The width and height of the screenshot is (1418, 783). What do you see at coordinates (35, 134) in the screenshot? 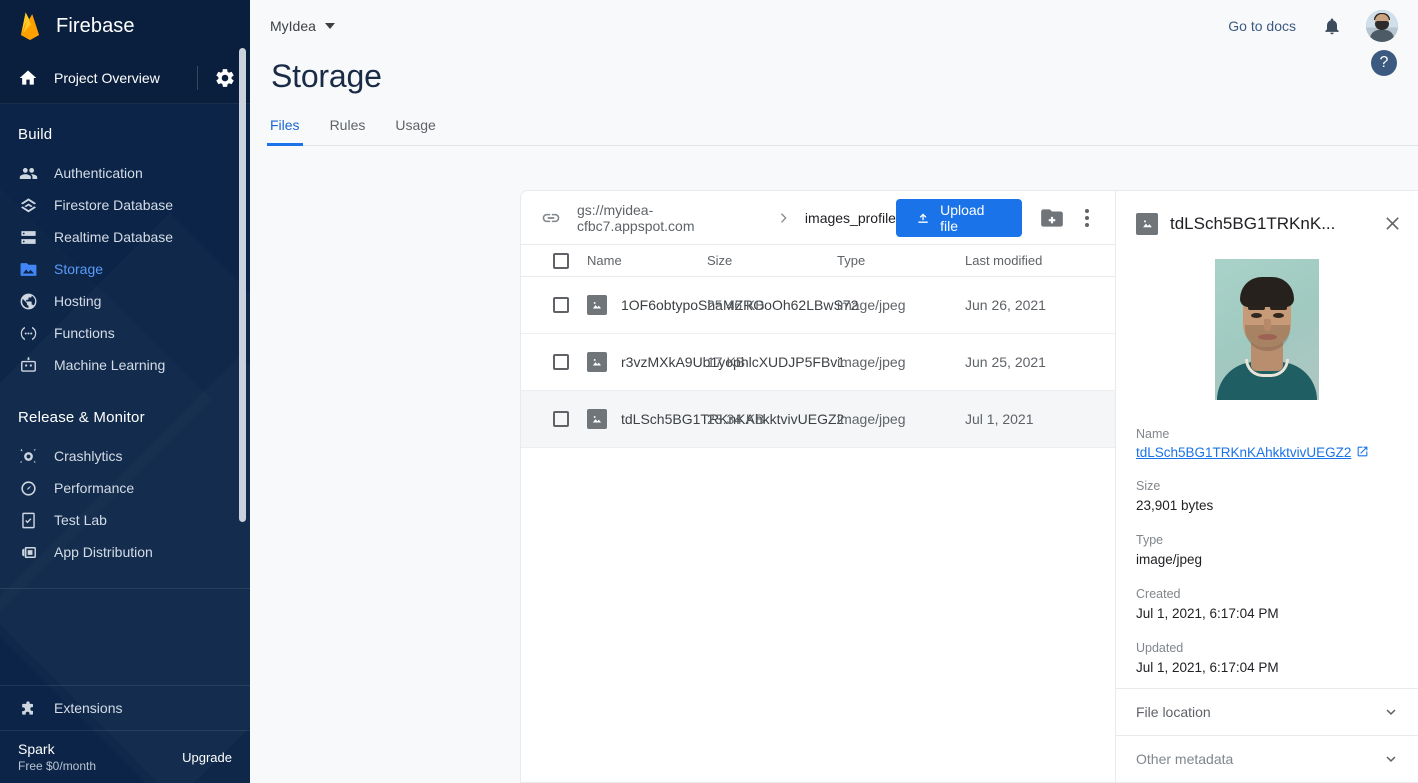
I see `sidebar-section-title-build: Build` at bounding box center [35, 134].